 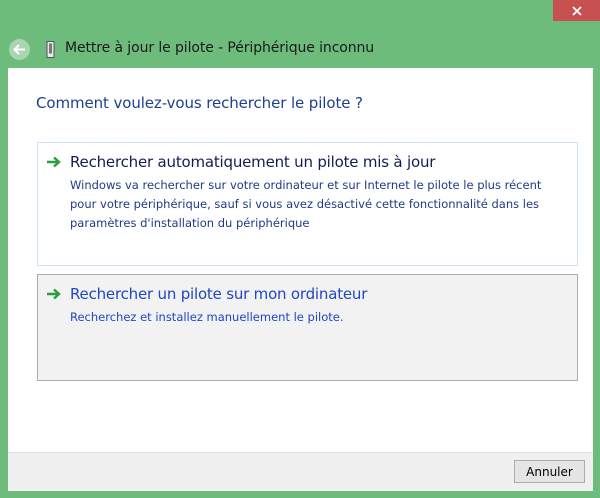 What do you see at coordinates (50, 49) in the screenshot?
I see `device-icon` at bounding box center [50, 49].